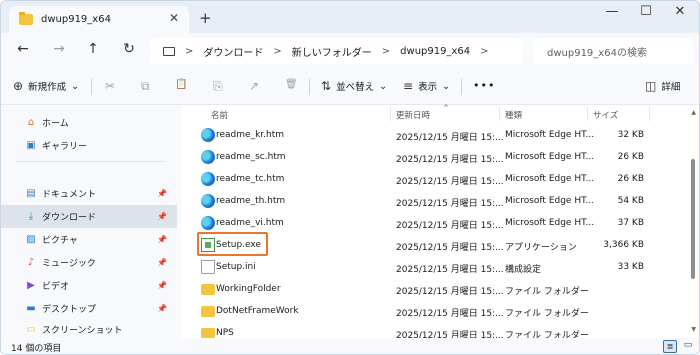 Image resolution: width=700 pixels, height=355 pixels. I want to click on rename-icon: ⎘, so click(218, 86).